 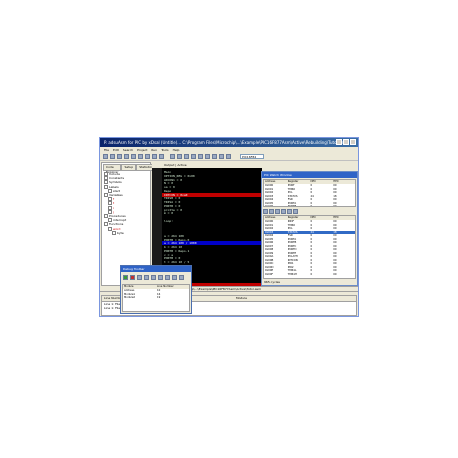 What do you see at coordinates (156, 269) in the screenshot?
I see `popup-title: Debug Toolbar` at bounding box center [156, 269].